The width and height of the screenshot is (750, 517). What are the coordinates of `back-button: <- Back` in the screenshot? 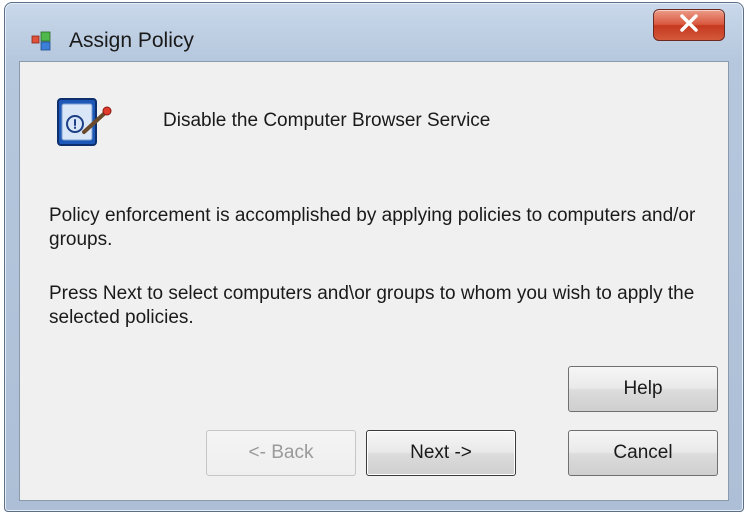 It's located at (281, 453).